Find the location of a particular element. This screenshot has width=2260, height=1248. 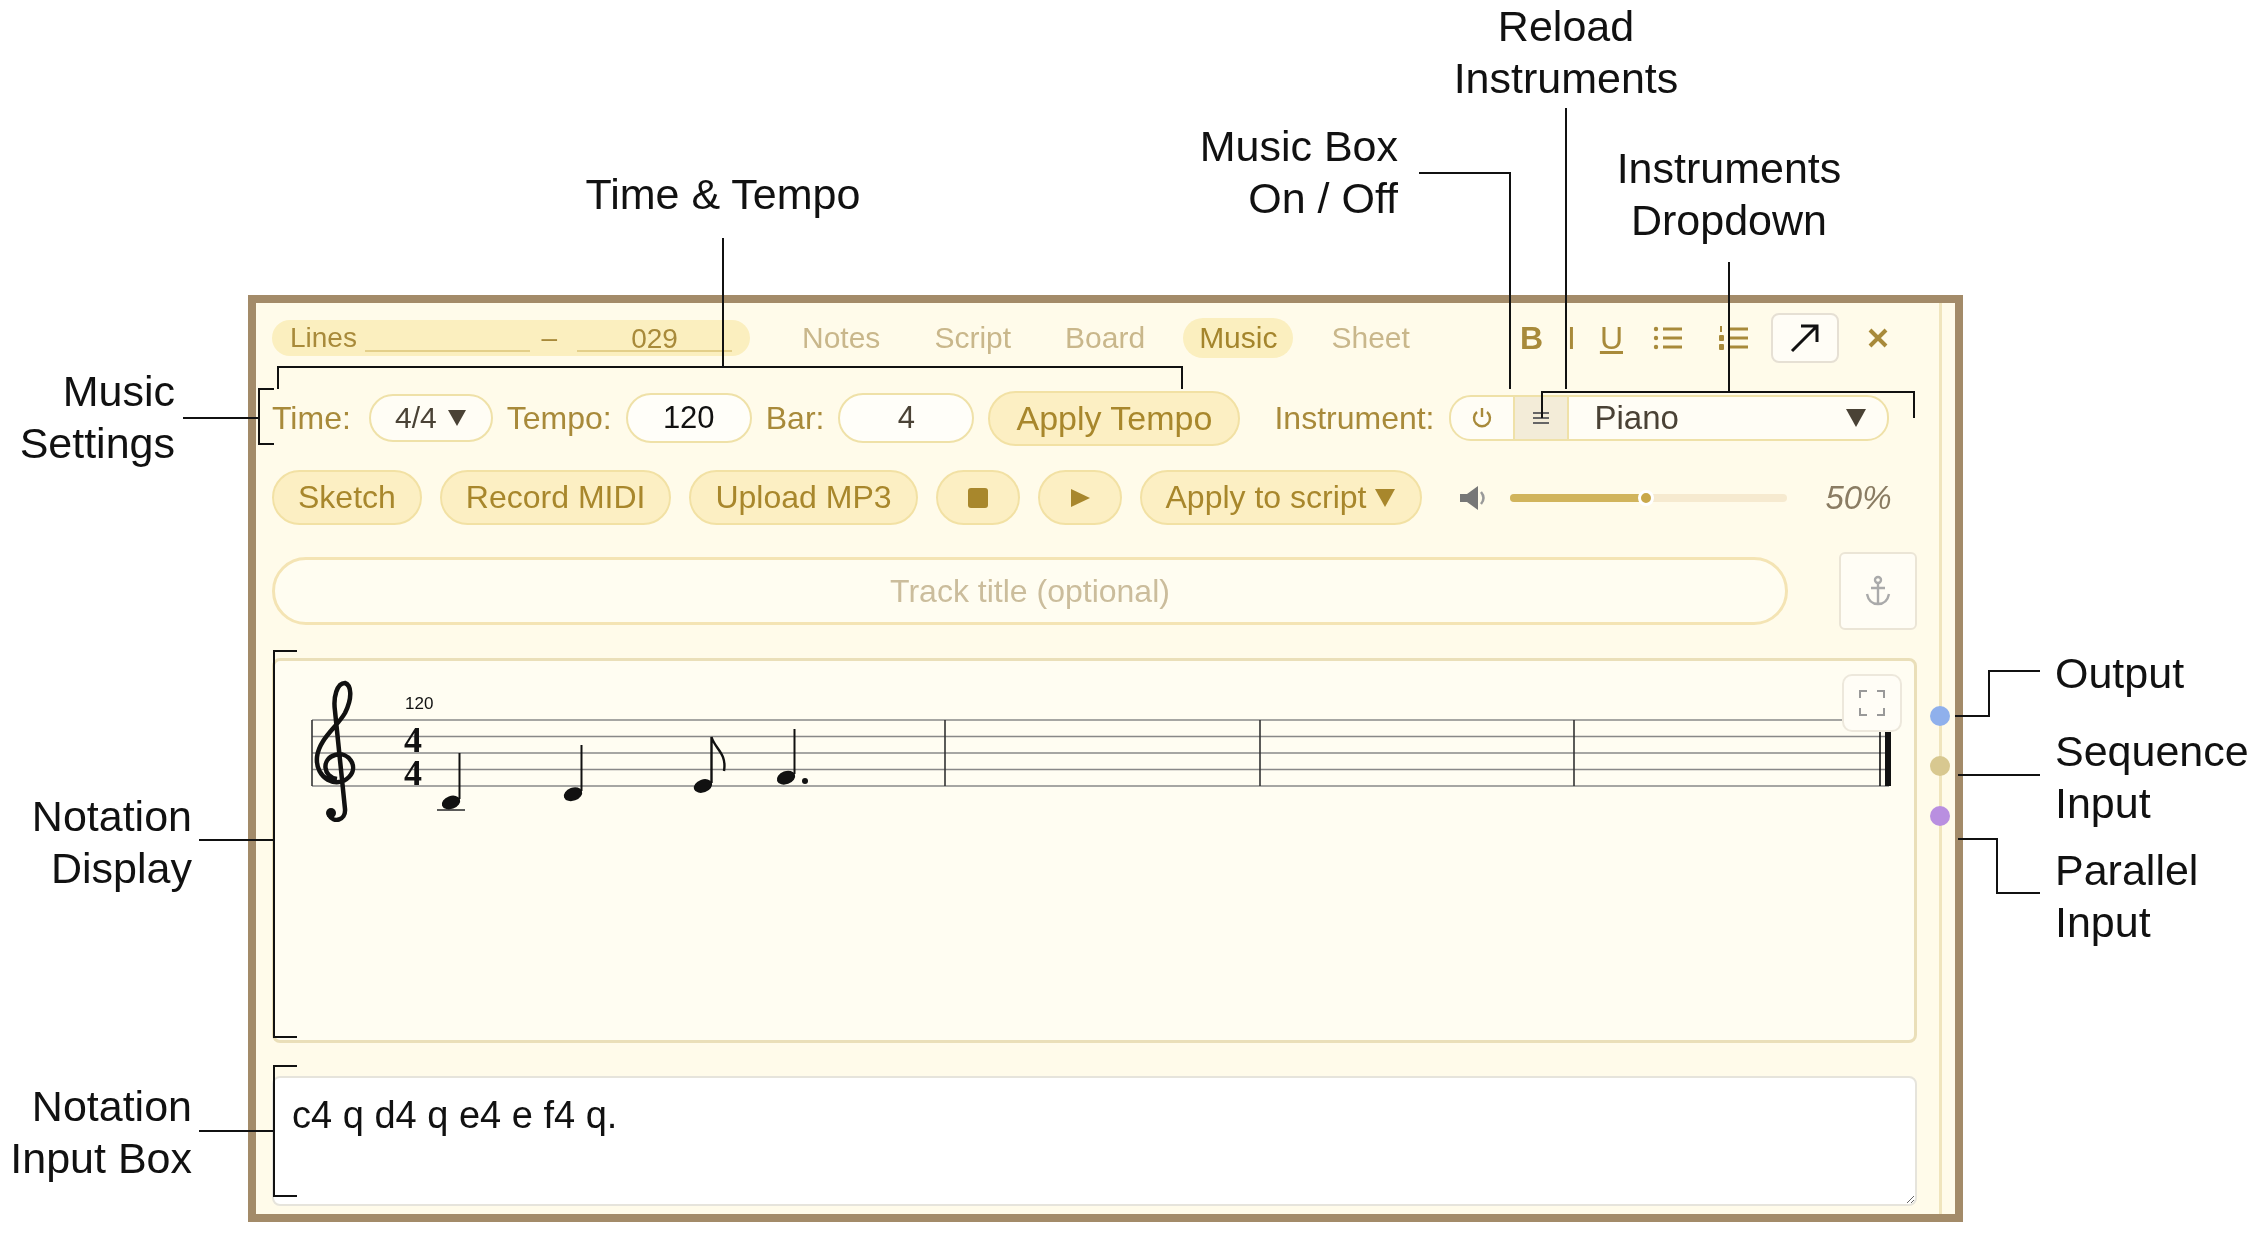

bullet-list-icon is located at coordinates (1668, 338).